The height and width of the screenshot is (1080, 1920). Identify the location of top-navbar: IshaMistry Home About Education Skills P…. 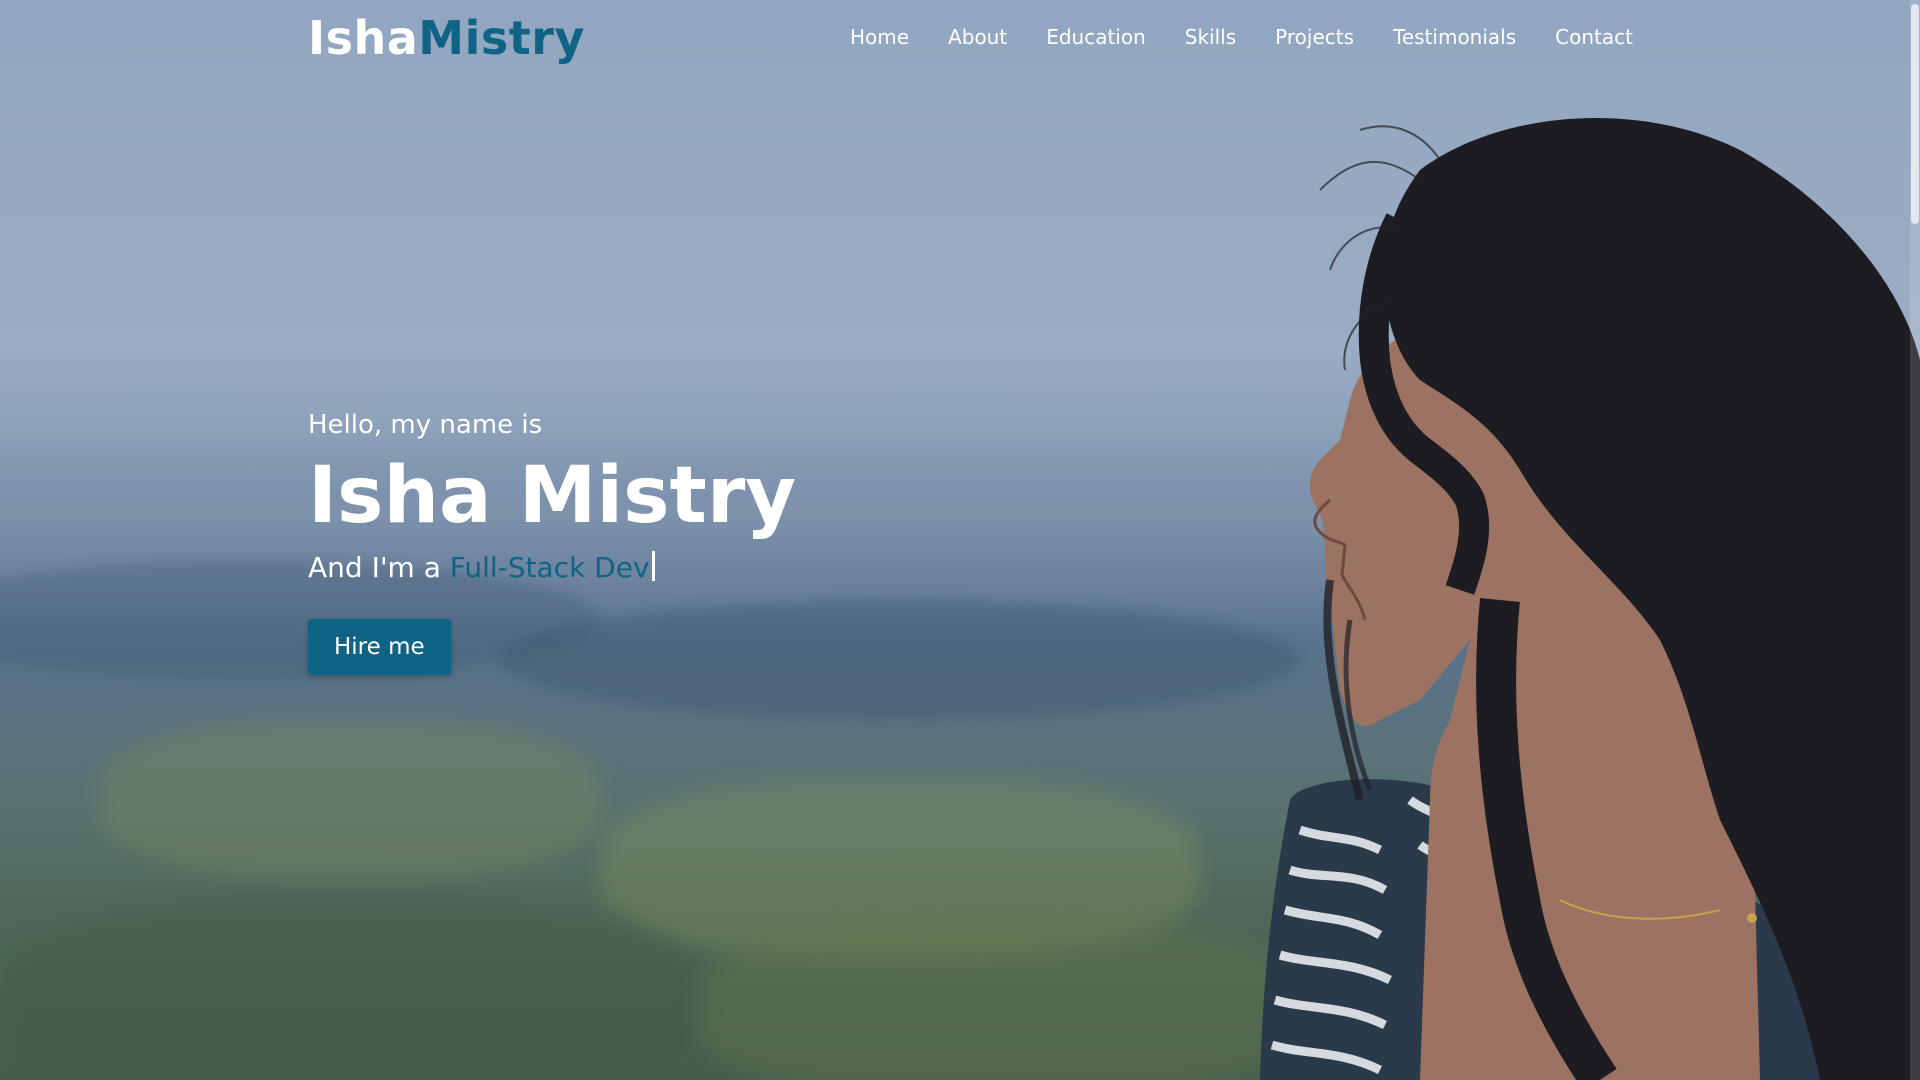
(960, 40).